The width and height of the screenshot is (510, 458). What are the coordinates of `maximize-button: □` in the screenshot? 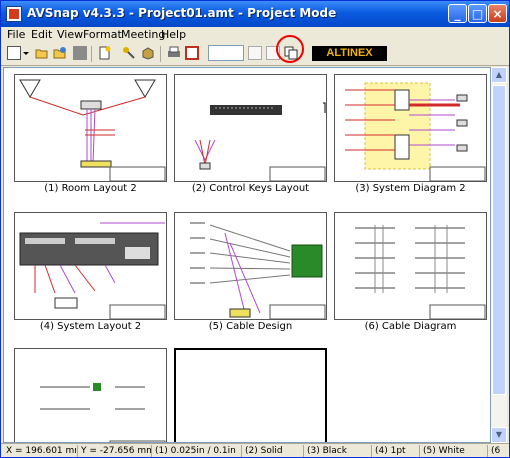 It's located at (477, 13).